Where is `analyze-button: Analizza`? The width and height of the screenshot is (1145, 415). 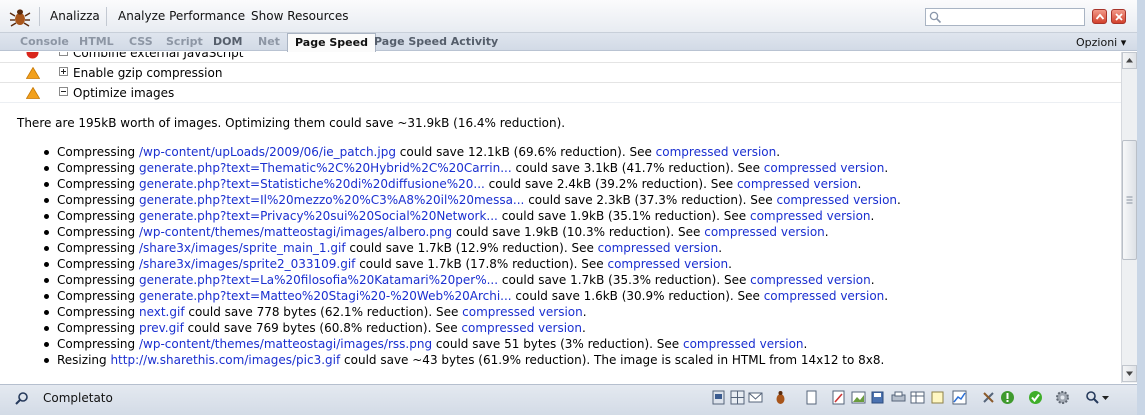
analyze-button: Analizza is located at coordinates (75, 16).